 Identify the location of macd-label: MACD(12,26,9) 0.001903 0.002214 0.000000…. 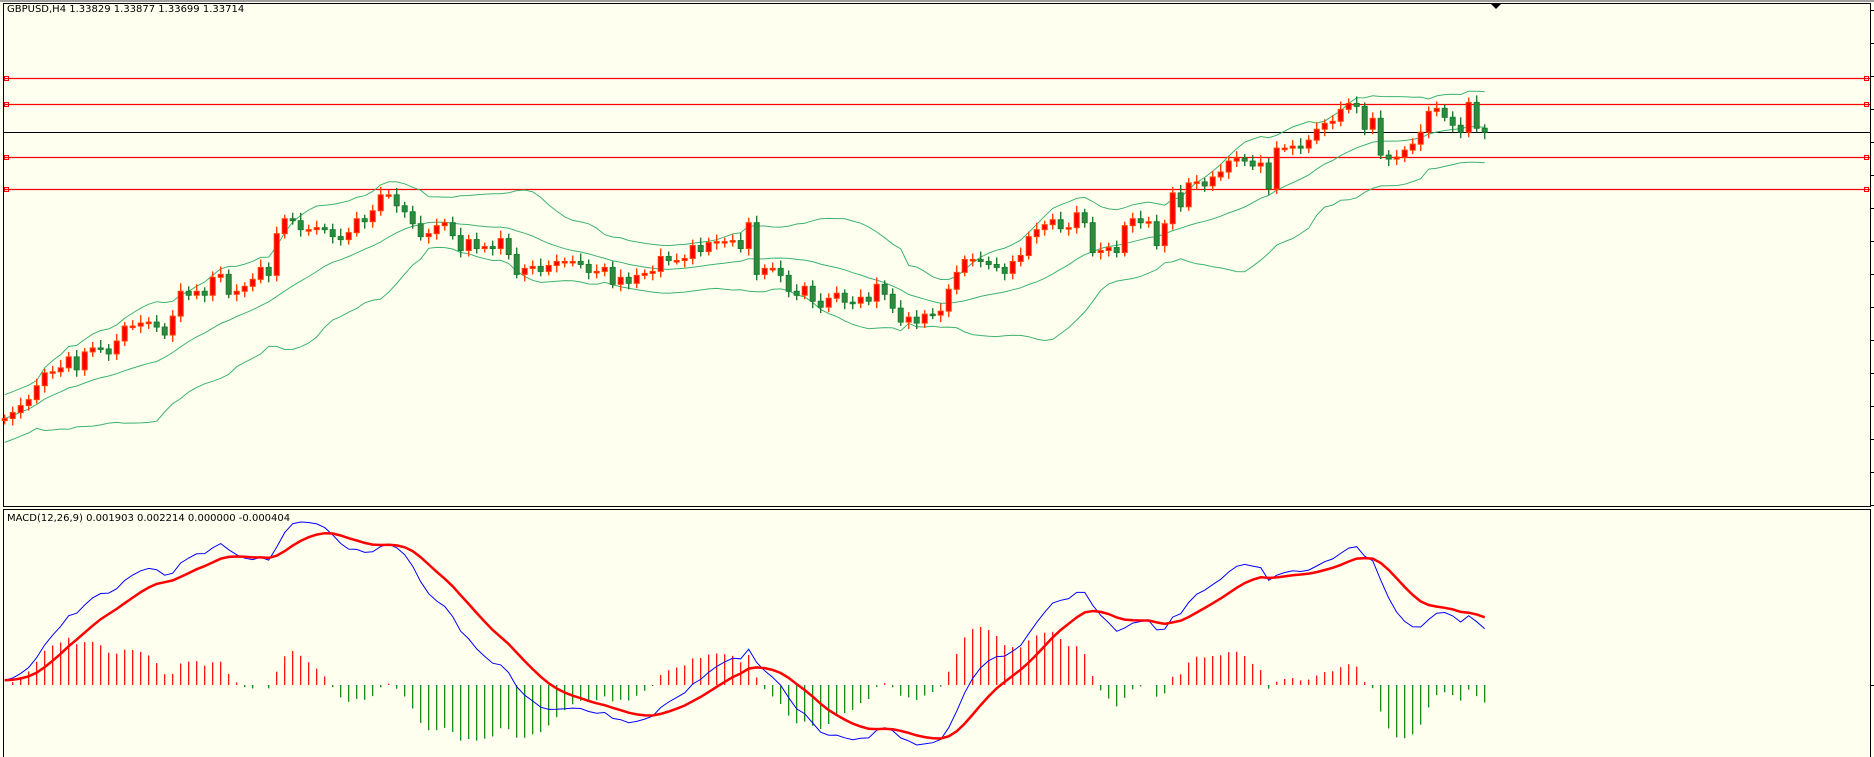
(149, 518).